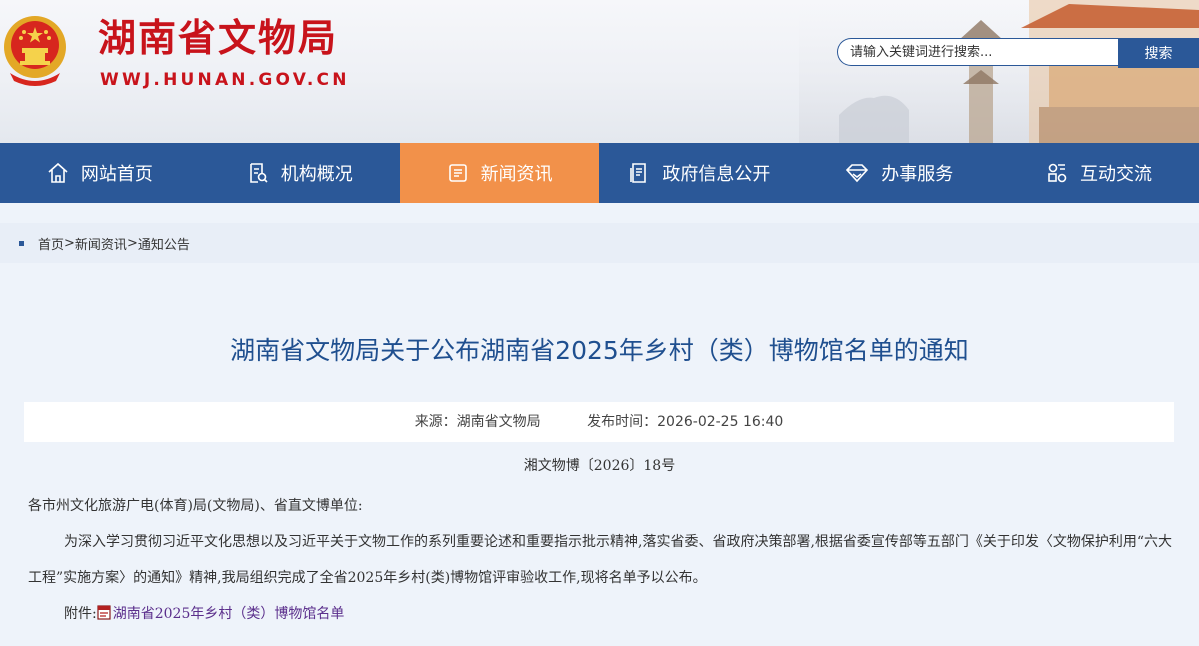  Describe the element at coordinates (195, 506) in the screenshot. I see `article-salutation: 各市州文化旅游广电(体育)局(文物局)、省直文博单位:` at that location.